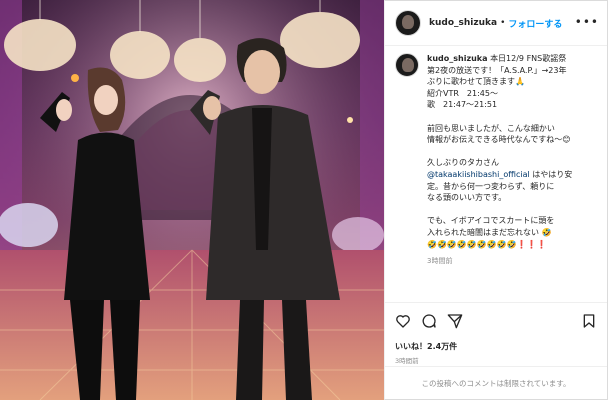 This screenshot has height=400, width=608. What do you see at coordinates (408, 23) in the screenshot?
I see `avatar` at bounding box center [408, 23].